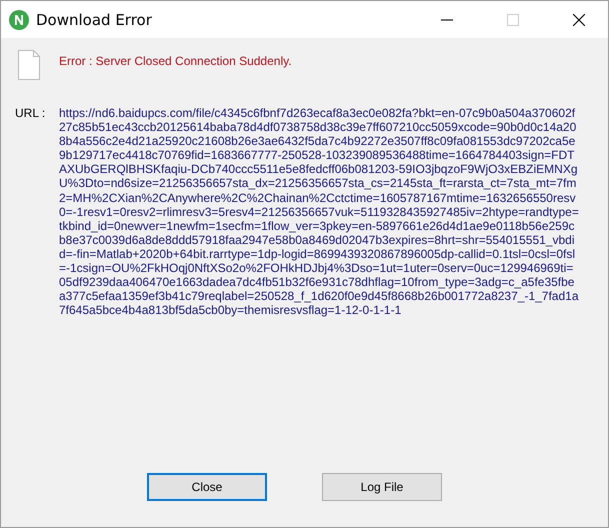 The image size is (609, 528). I want to click on dialog-button: Log File, so click(382, 487).